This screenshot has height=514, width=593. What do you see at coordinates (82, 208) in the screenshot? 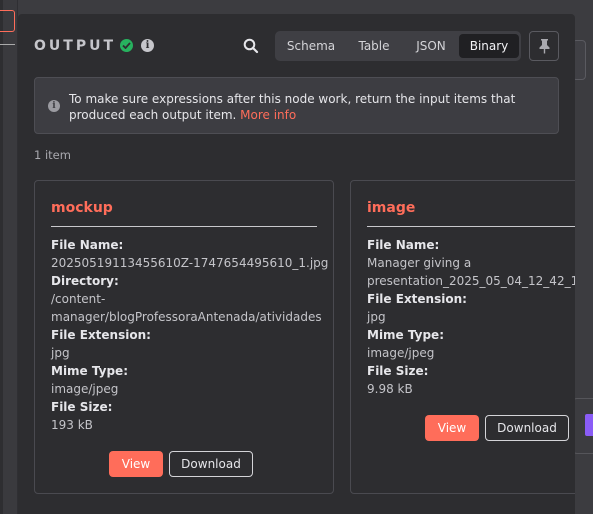
I see `card-title: mockup` at bounding box center [82, 208].